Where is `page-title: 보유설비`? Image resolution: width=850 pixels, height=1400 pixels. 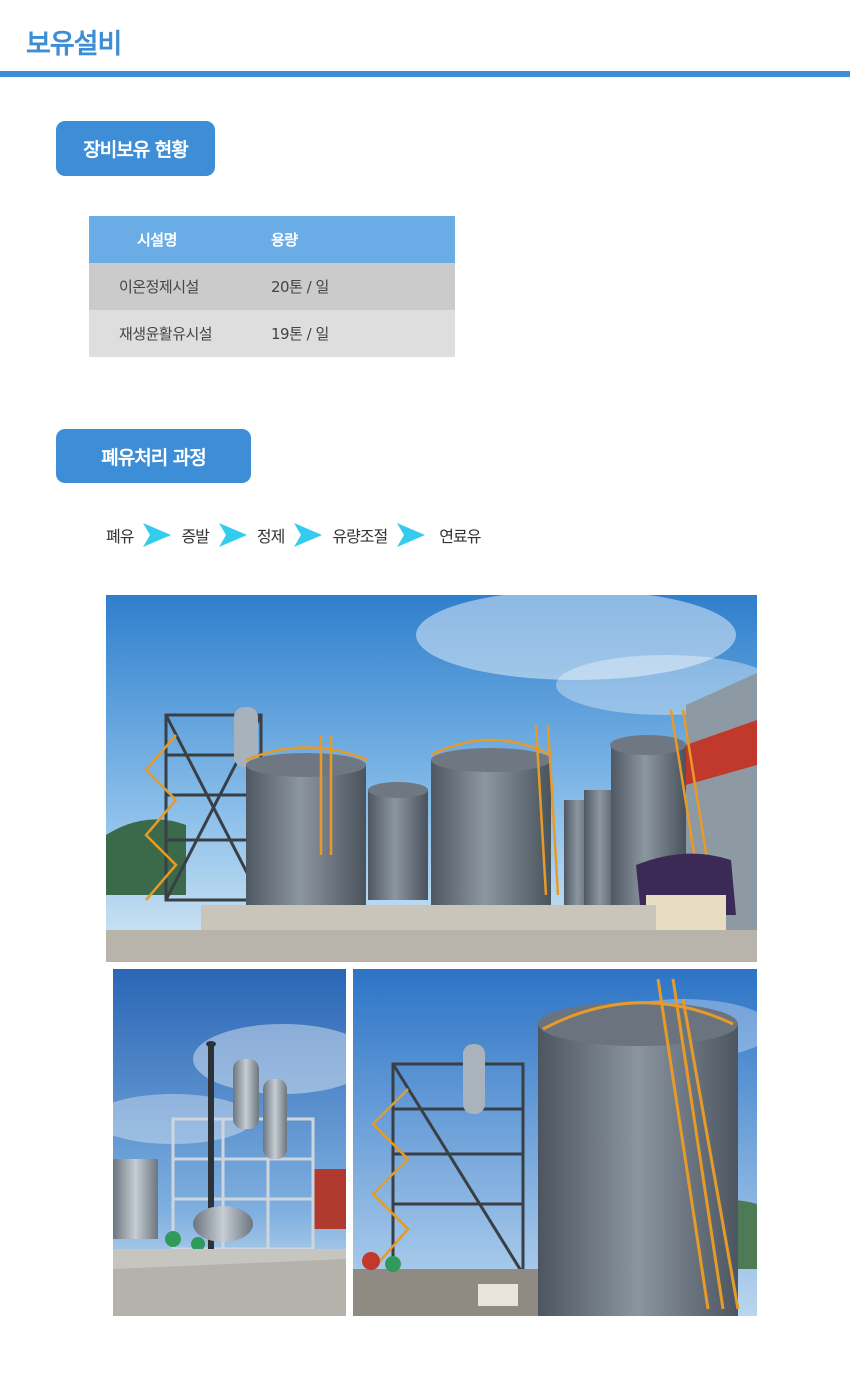 page-title: 보유설비 is located at coordinates (74, 44).